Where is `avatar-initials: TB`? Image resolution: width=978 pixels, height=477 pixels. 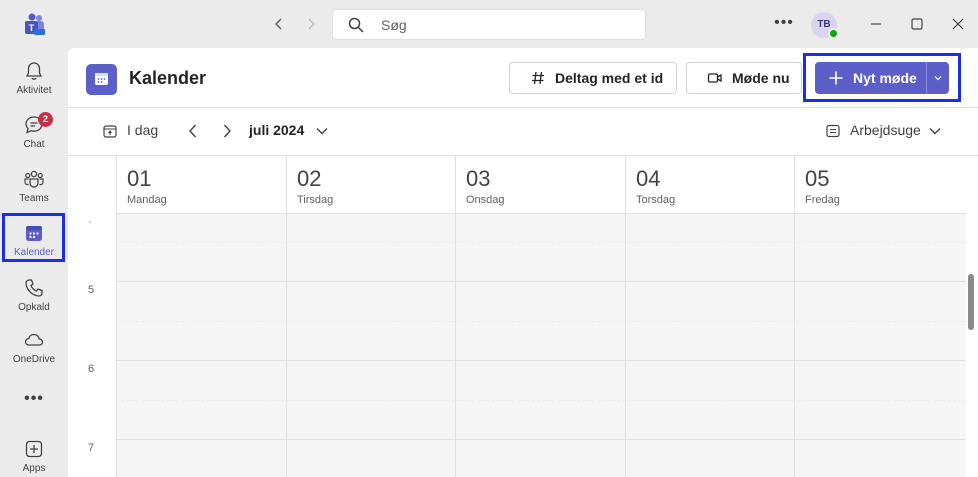
avatar-initials: TB is located at coordinates (824, 24).